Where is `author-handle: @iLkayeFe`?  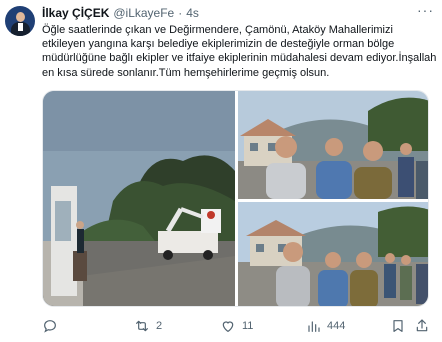
author-handle: @iLkayeFe is located at coordinates (143, 13).